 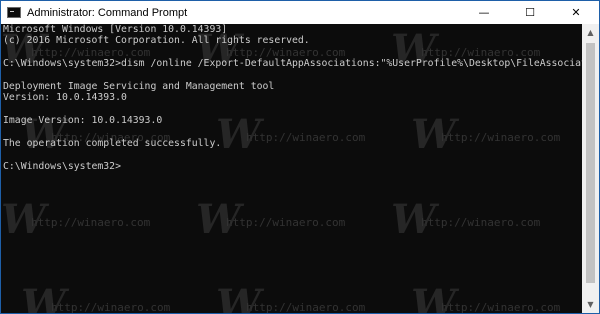 What do you see at coordinates (65, 98) in the screenshot?
I see `console-line: Version: 10.0.14393.0` at bounding box center [65, 98].